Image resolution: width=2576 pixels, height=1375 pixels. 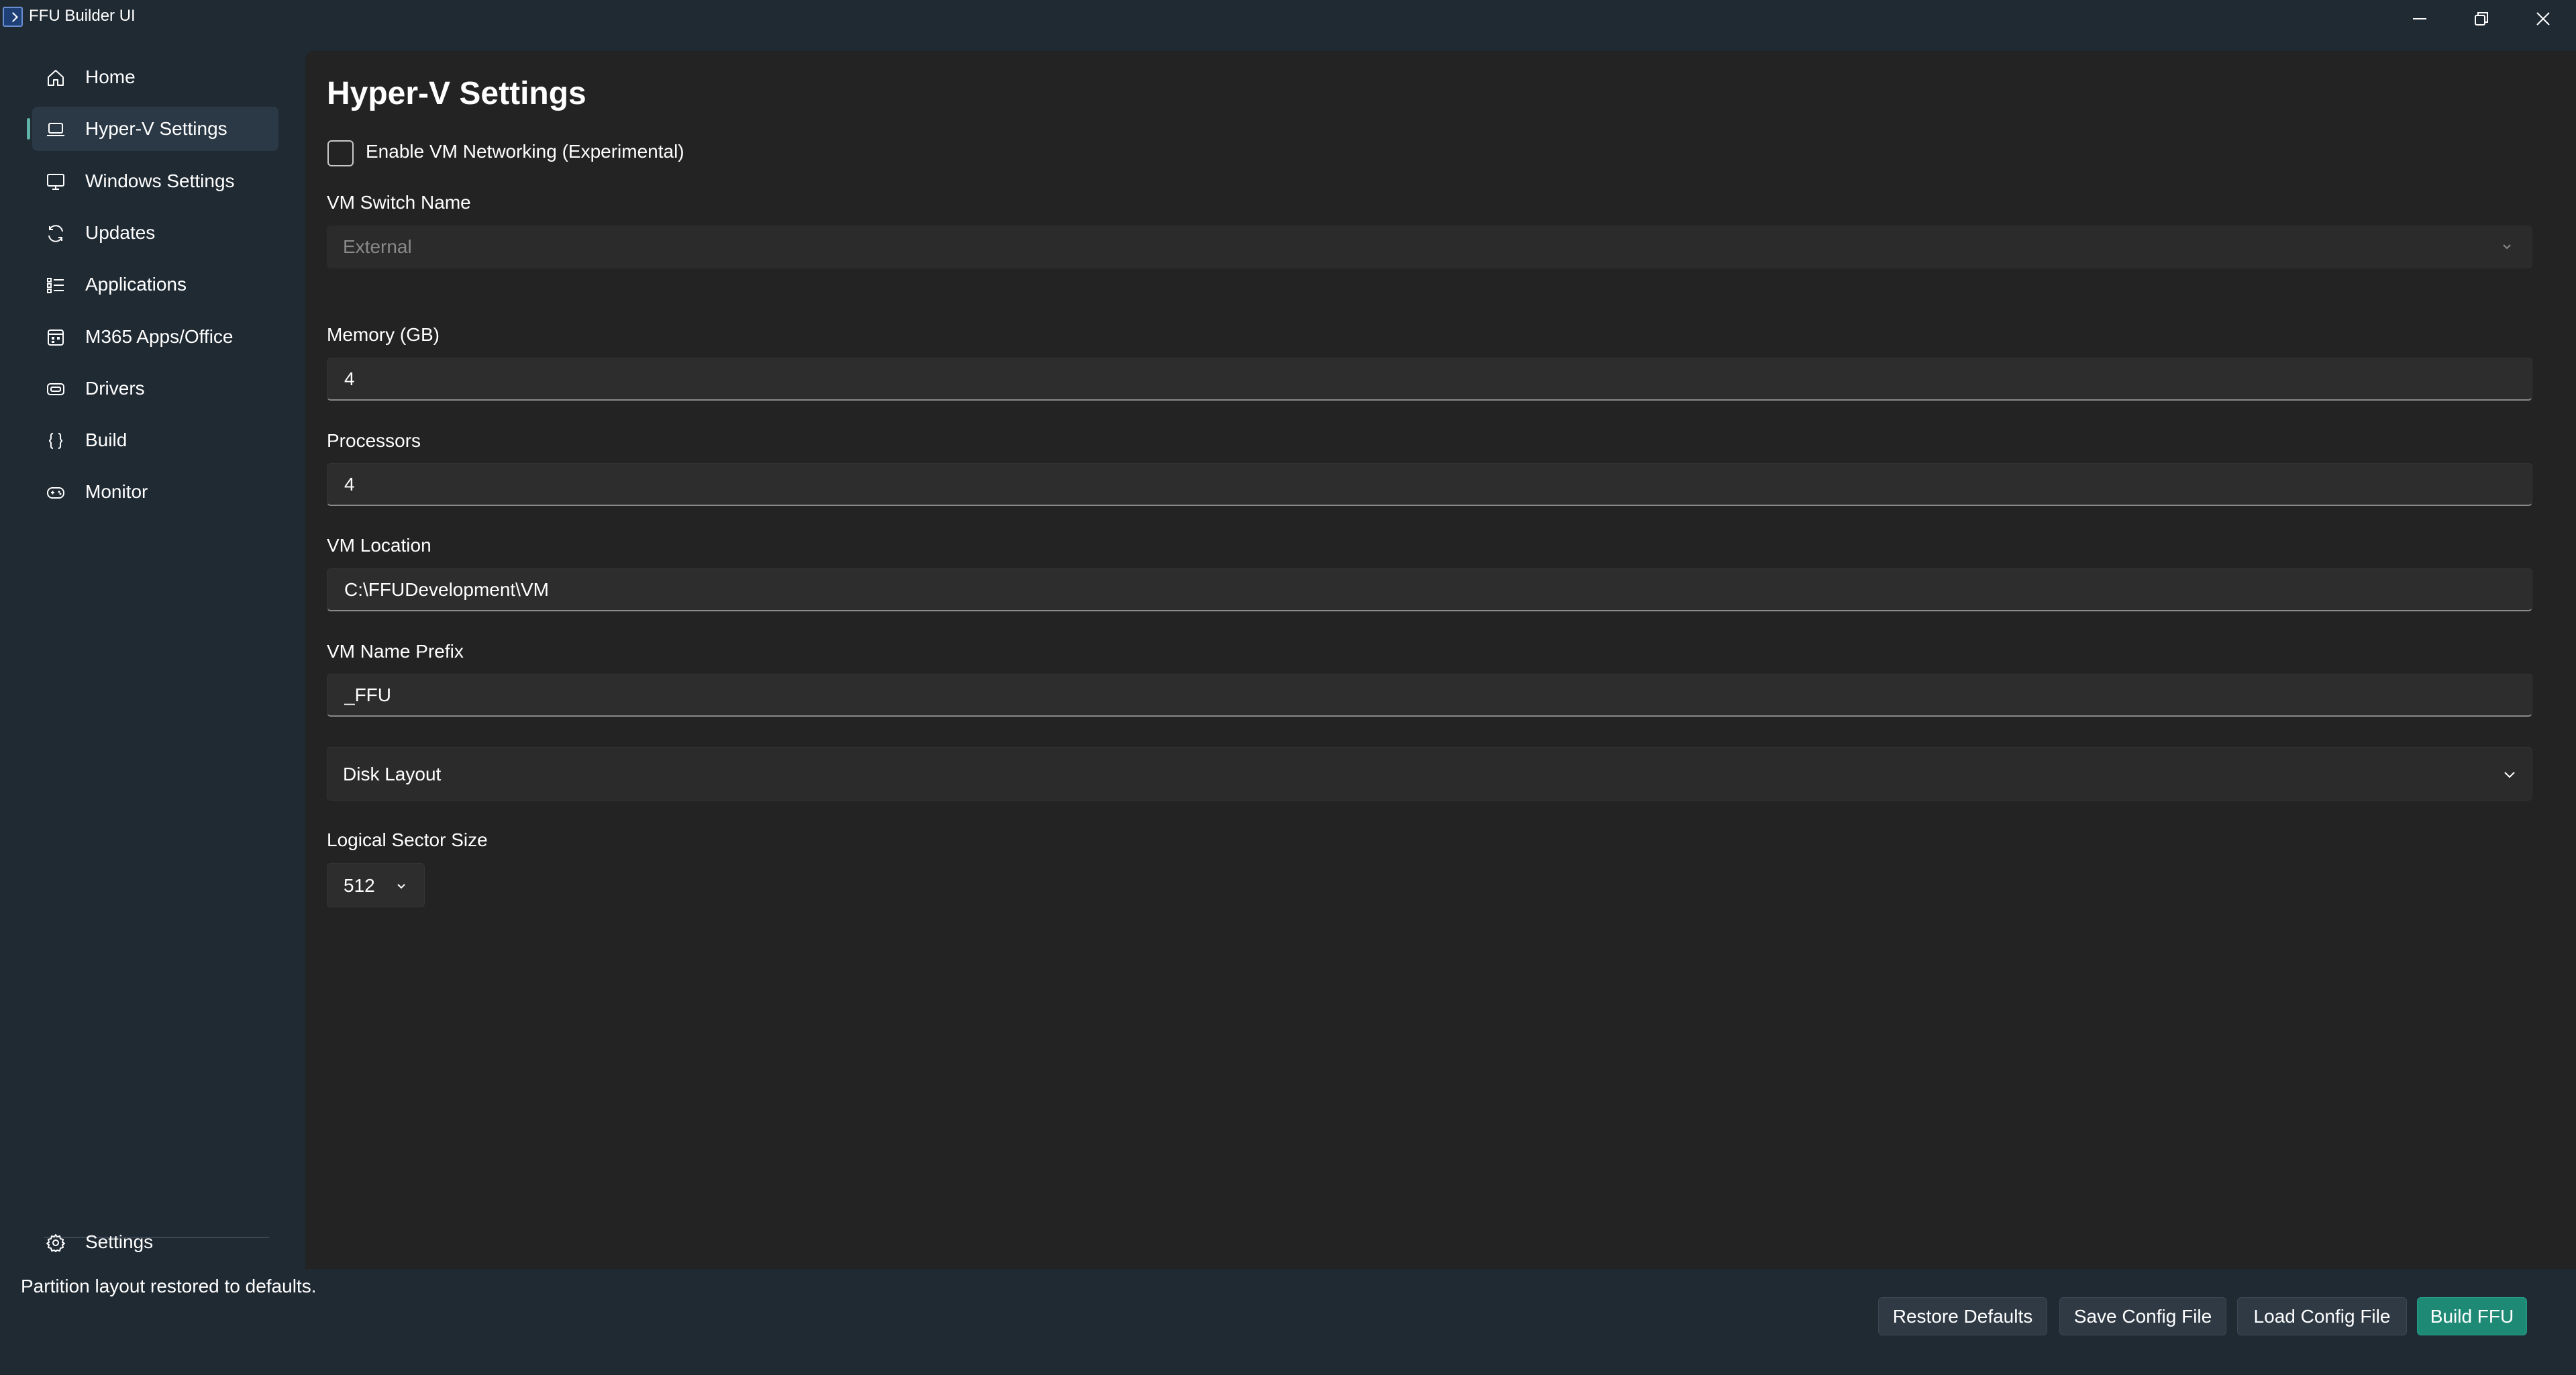 I want to click on disk-layout-expander: Disk Layout, so click(x=1429, y=774).